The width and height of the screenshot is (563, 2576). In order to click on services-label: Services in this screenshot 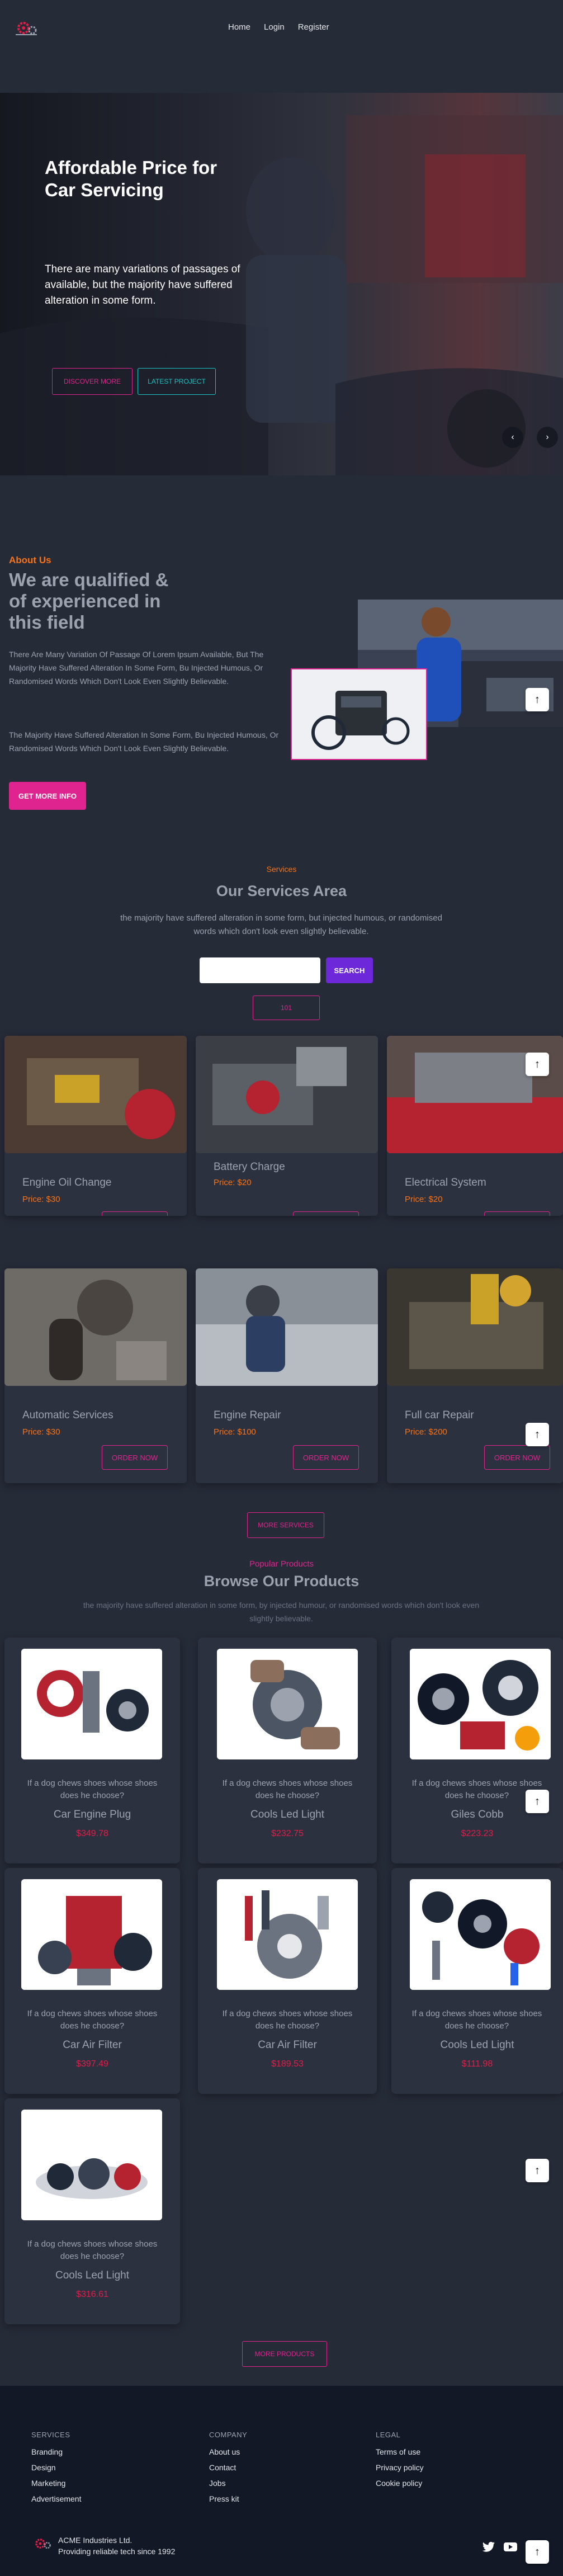, I will do `click(281, 869)`.